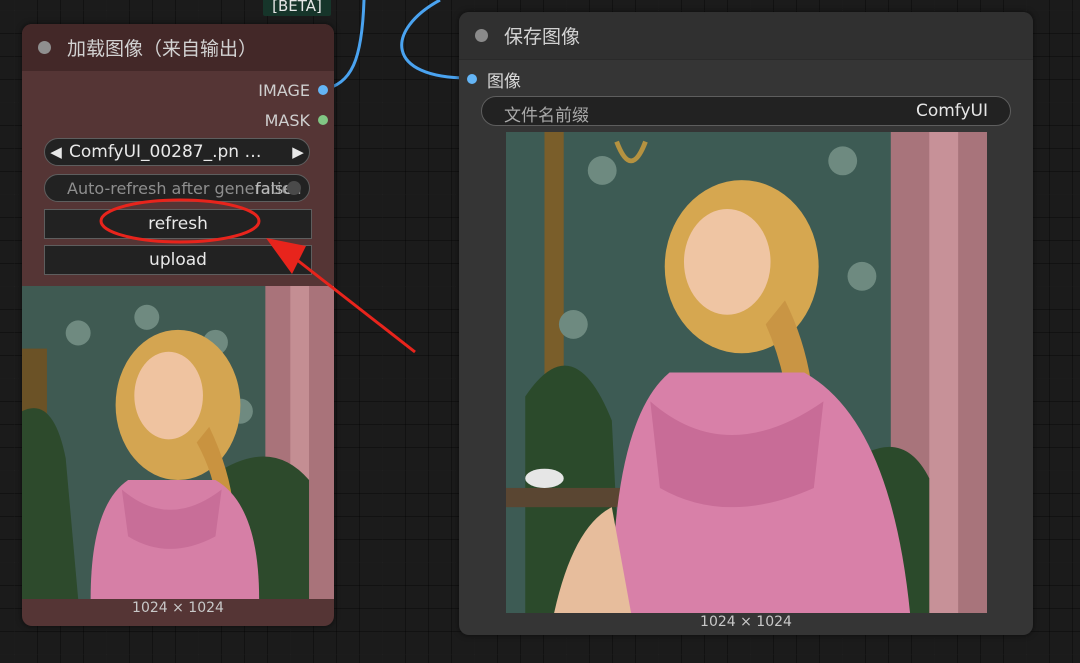  Describe the element at coordinates (746, 36) in the screenshot. I see `node-title-bar: 保存图像` at that location.